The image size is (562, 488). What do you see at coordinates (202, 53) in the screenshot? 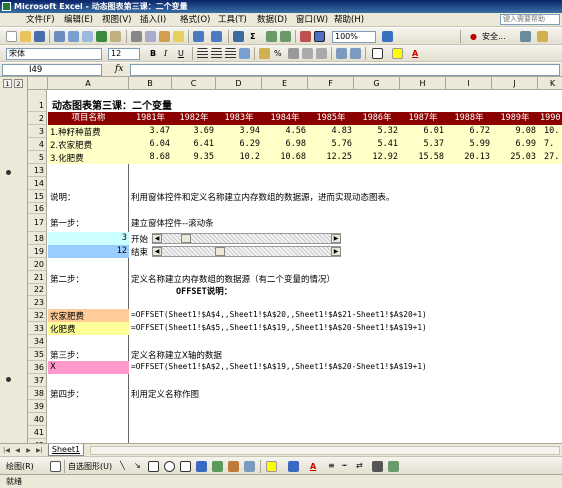
I see `align-left-icon` at bounding box center [202, 53].